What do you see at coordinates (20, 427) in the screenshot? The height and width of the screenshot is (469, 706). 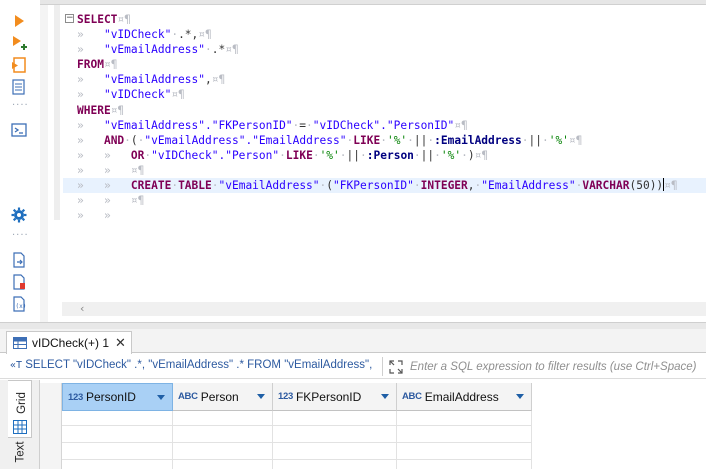 I see `grid-icon` at bounding box center [20, 427].